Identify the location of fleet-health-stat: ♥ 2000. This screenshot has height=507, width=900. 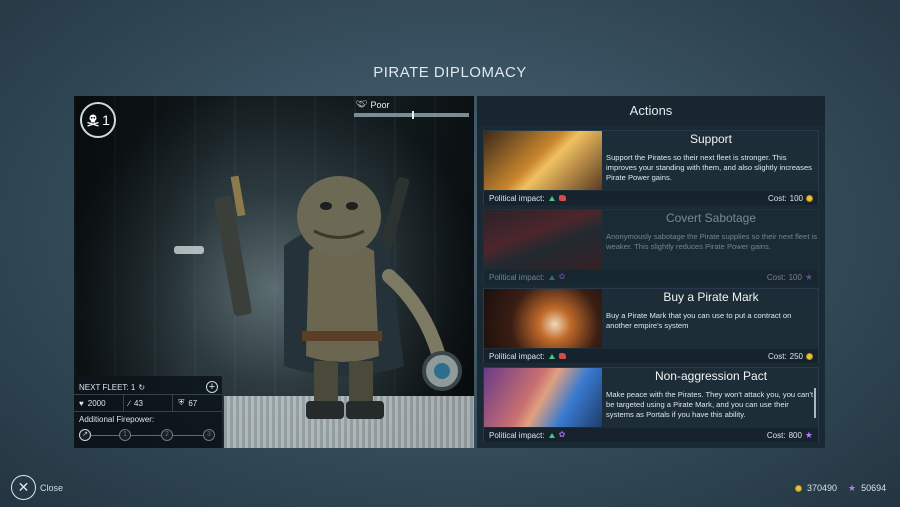
(99, 403).